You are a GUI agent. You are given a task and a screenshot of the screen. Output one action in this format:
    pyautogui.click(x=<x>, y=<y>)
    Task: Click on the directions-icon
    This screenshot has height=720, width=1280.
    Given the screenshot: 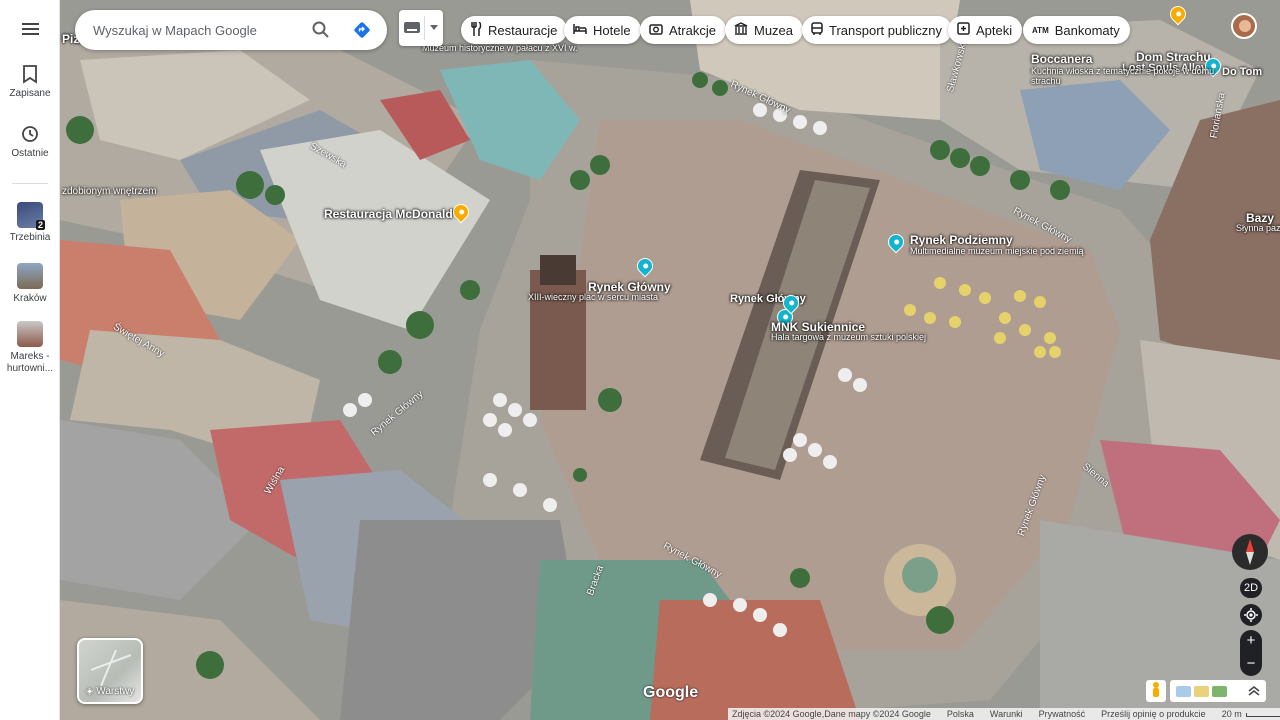 What is the action you would take?
    pyautogui.click(x=362, y=30)
    